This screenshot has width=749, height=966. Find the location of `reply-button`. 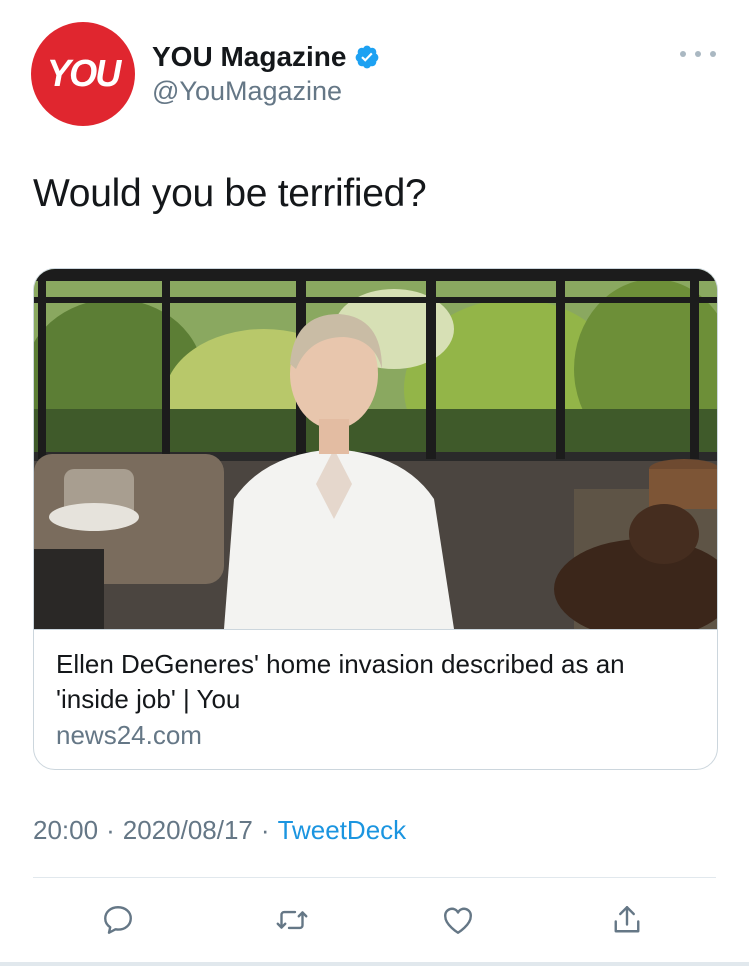

reply-button is located at coordinates (118, 920).